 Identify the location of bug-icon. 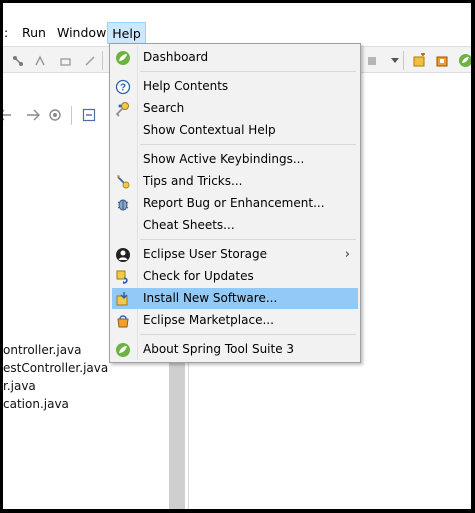
(122, 203).